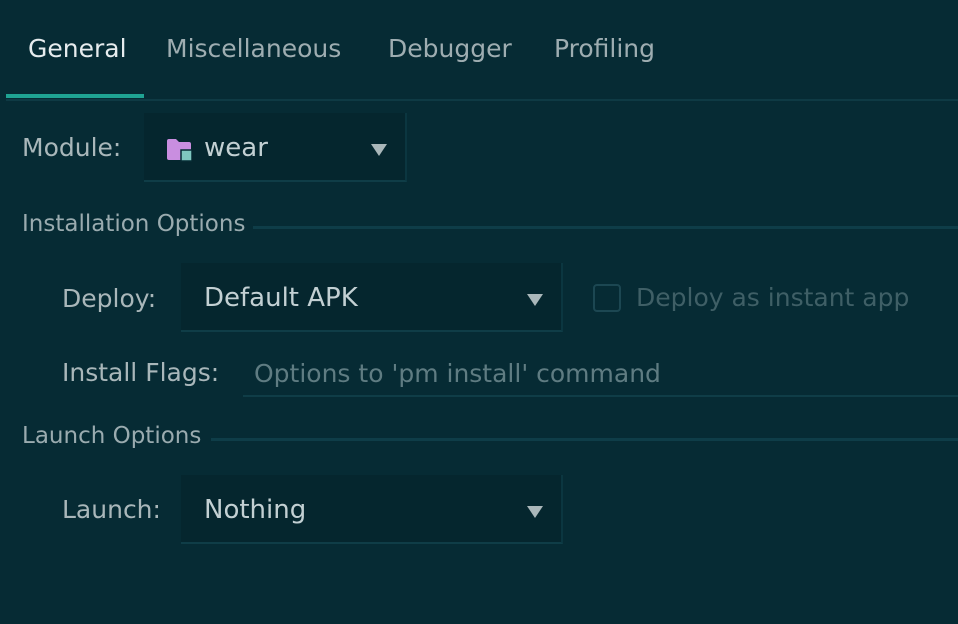 Image resolution: width=958 pixels, height=624 pixels. I want to click on instant-app-checkbox, so click(607, 298).